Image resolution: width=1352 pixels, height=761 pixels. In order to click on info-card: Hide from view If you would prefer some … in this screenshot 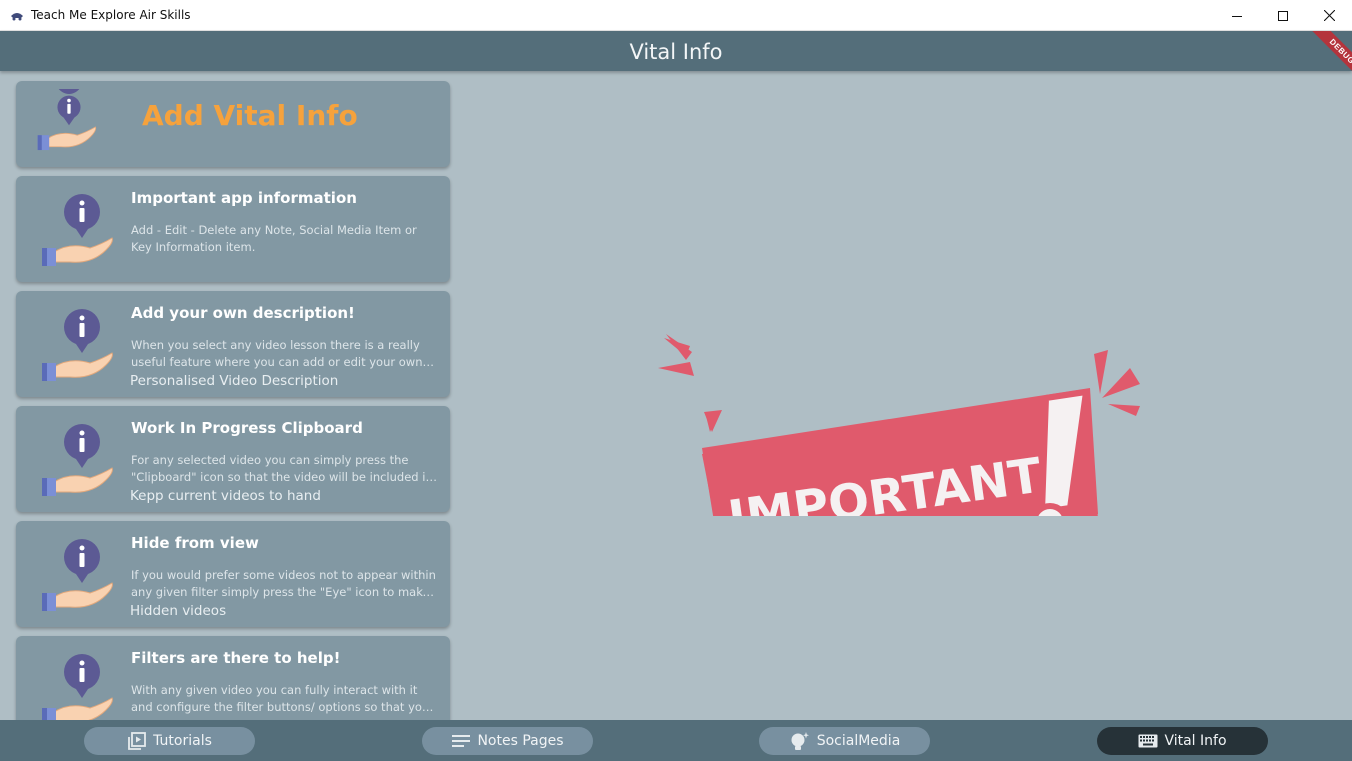, I will do `click(233, 574)`.